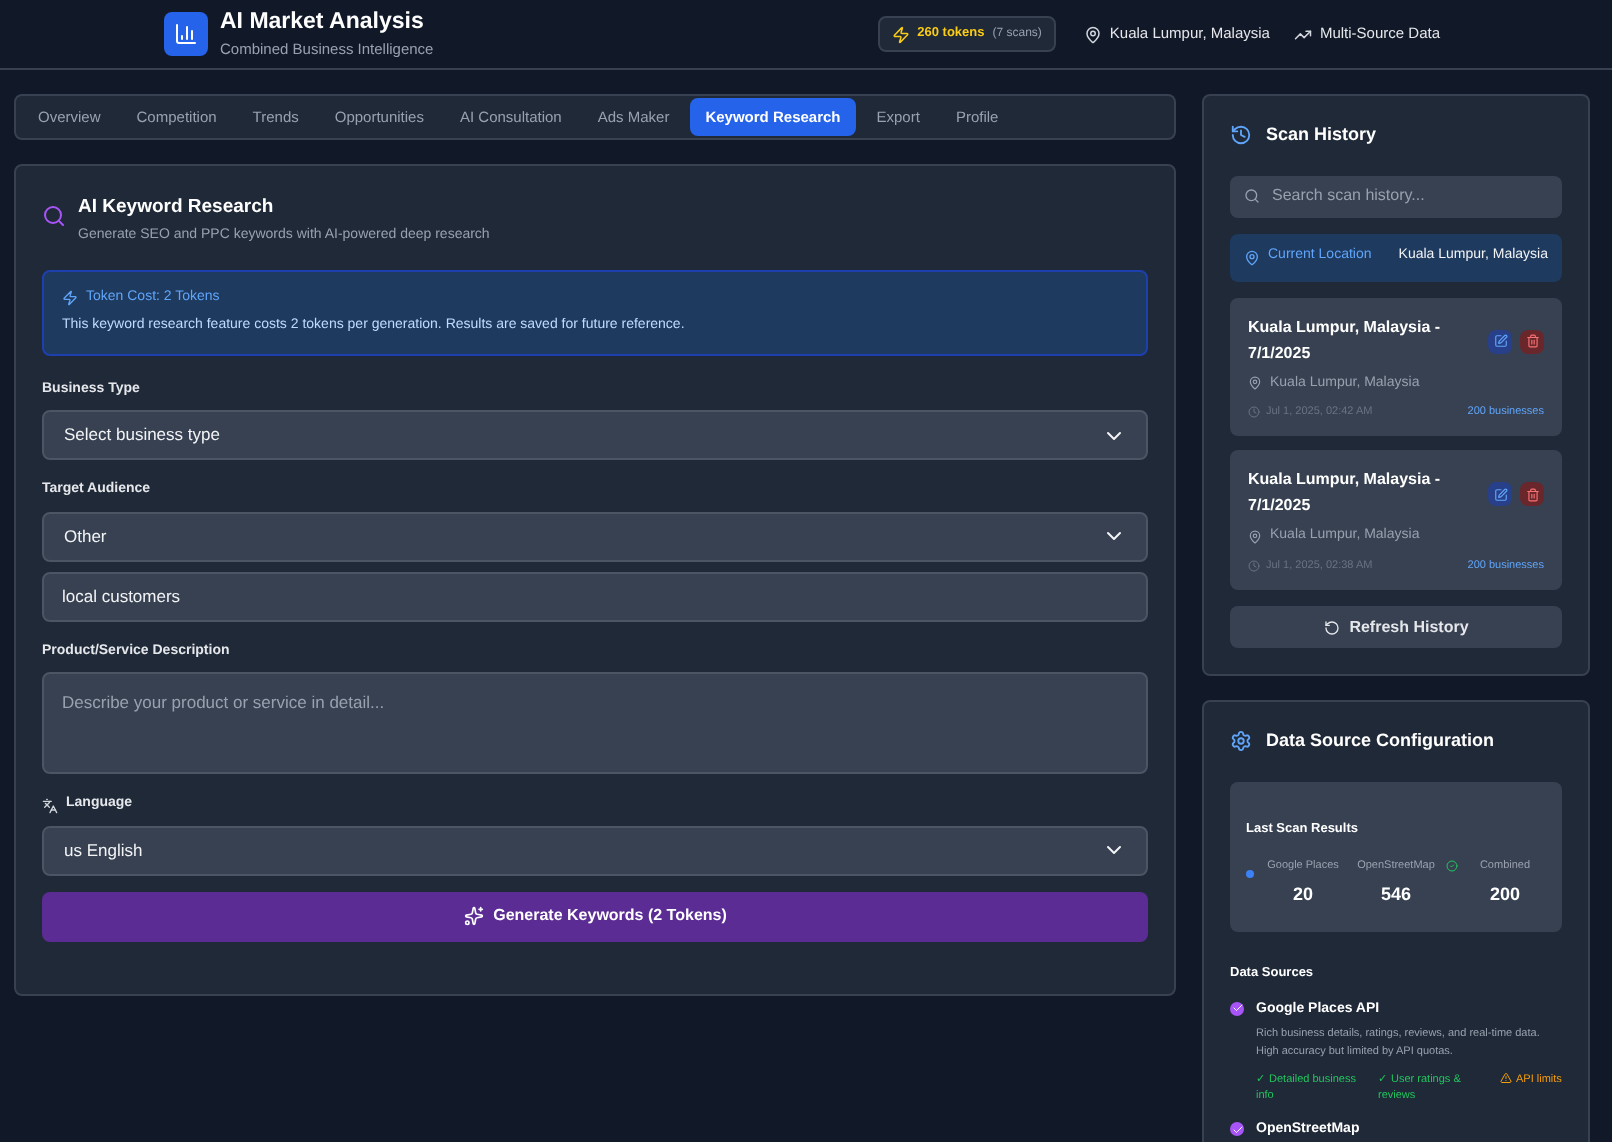  Describe the element at coordinates (595, 536) in the screenshot. I see `select-field: Other` at that location.